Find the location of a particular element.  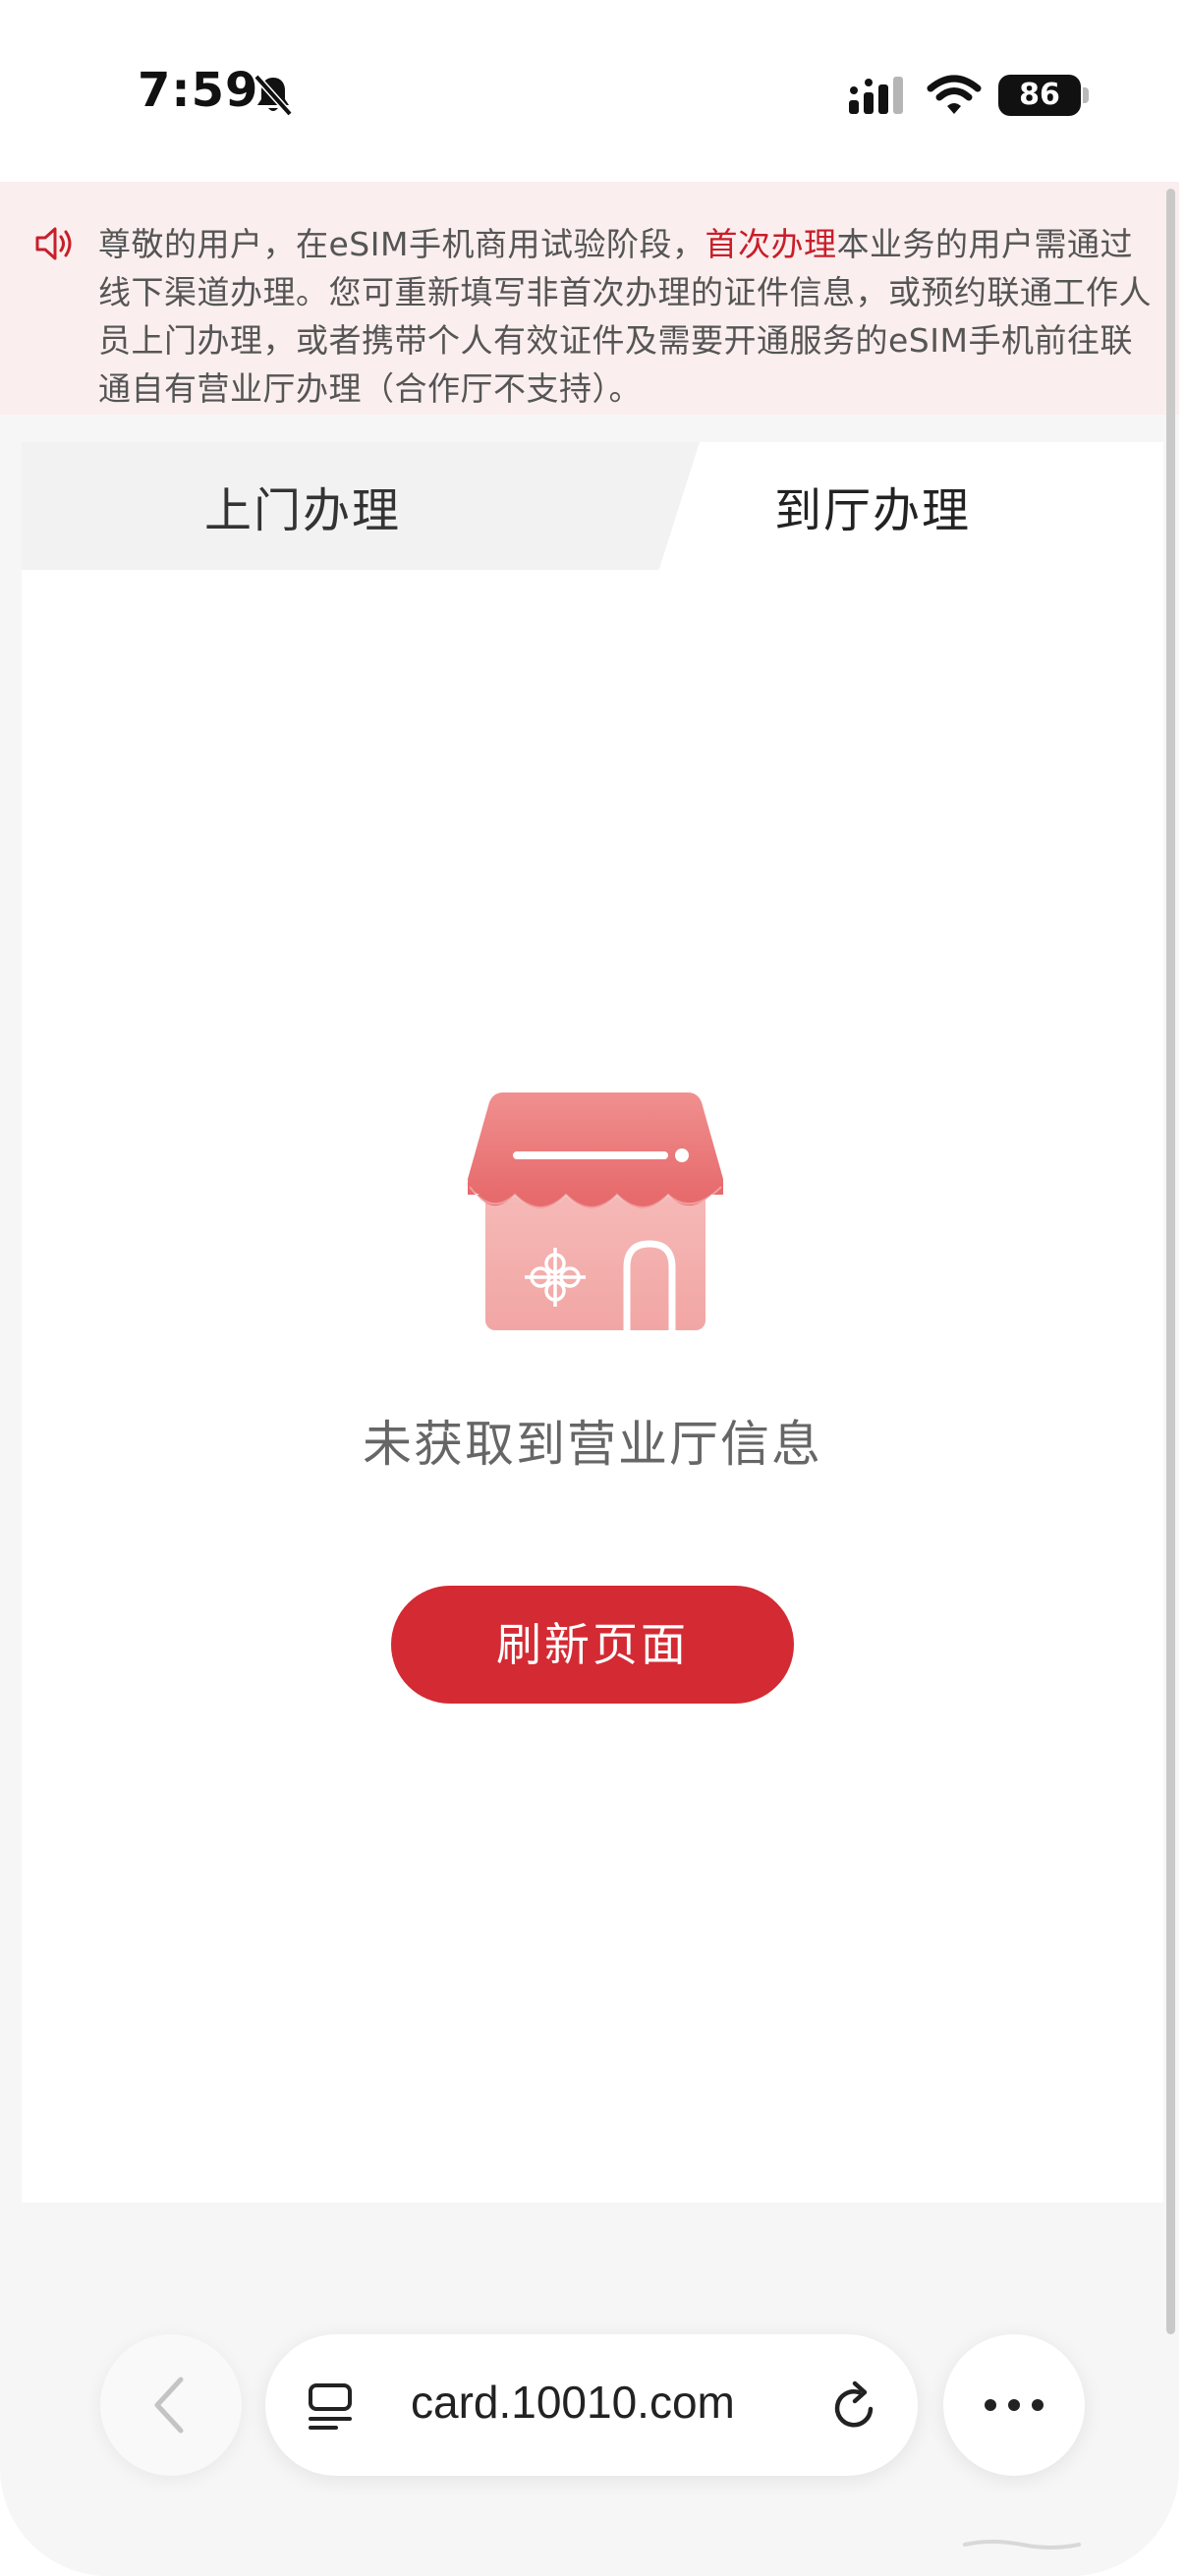

more-options-button is located at coordinates (1014, 2405).